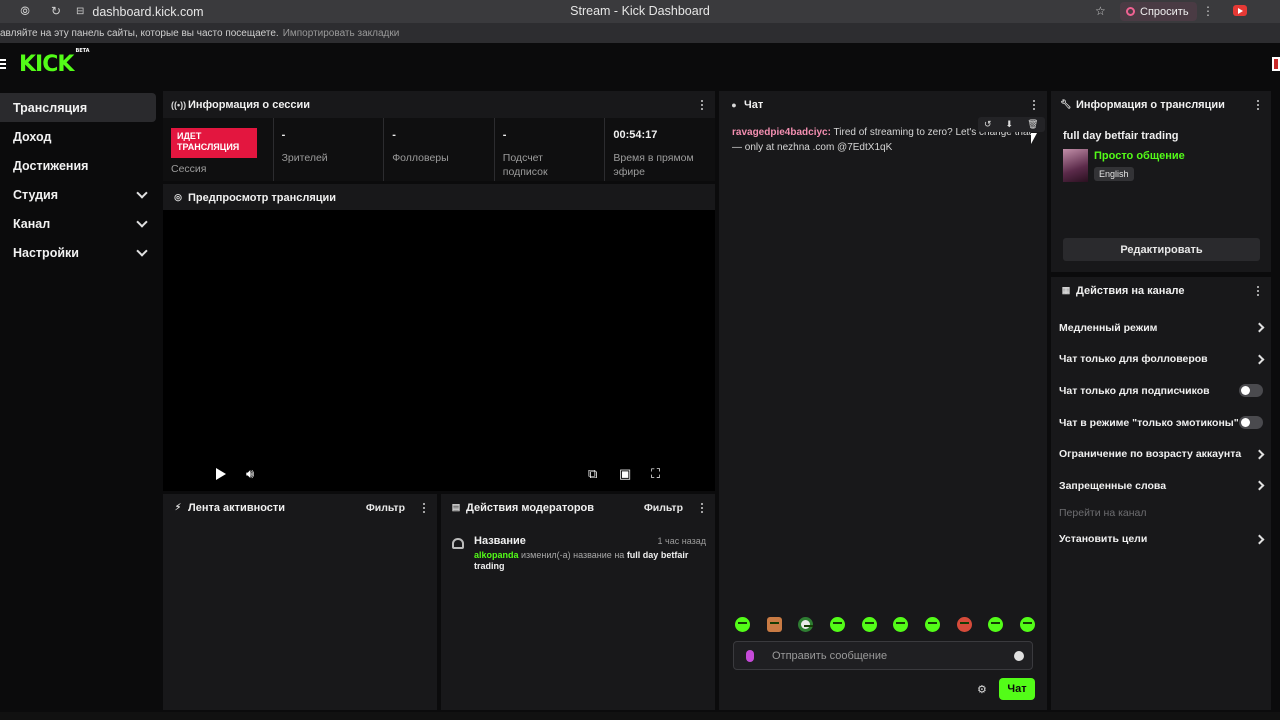  What do you see at coordinates (1161, 249) in the screenshot?
I see `edit-stream-button: Редактировать` at bounding box center [1161, 249].